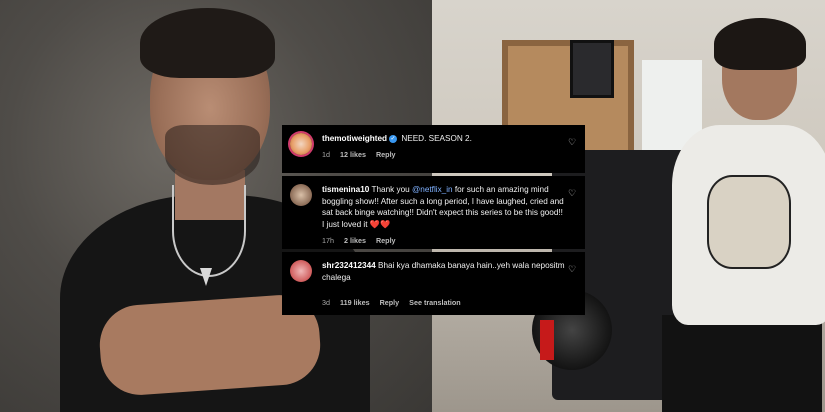 This screenshot has width=825, height=412. I want to click on comment-meta: 3d 119 likes Reply See translation, so click(395, 302).